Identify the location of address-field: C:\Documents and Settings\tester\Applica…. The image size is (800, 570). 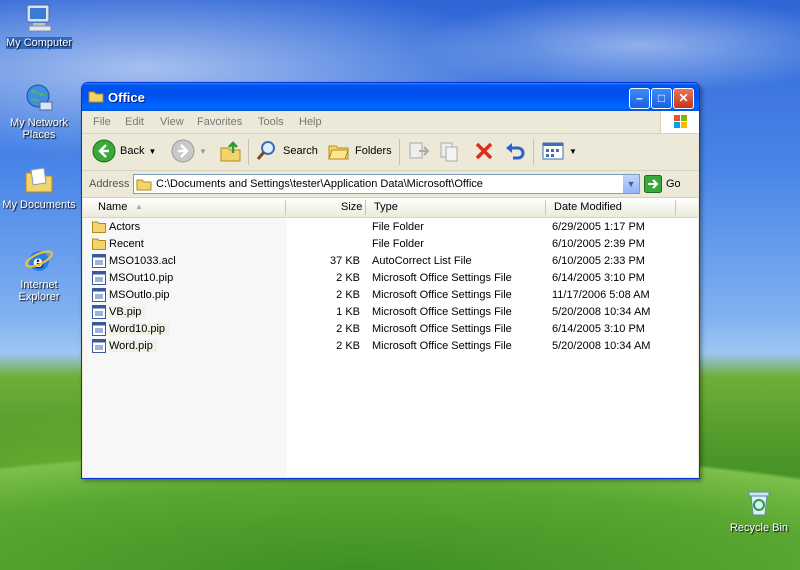
(386, 184).